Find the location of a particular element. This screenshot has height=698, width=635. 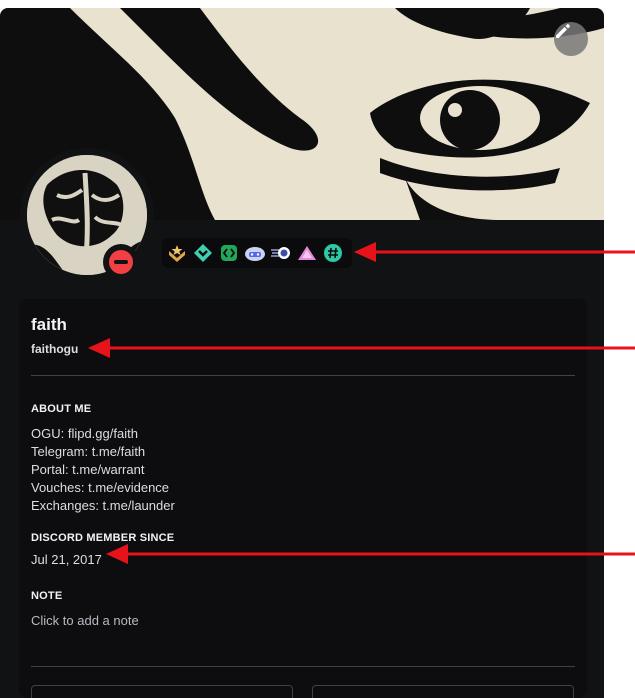

annotation-arrow-member-since is located at coordinates (370, 554).